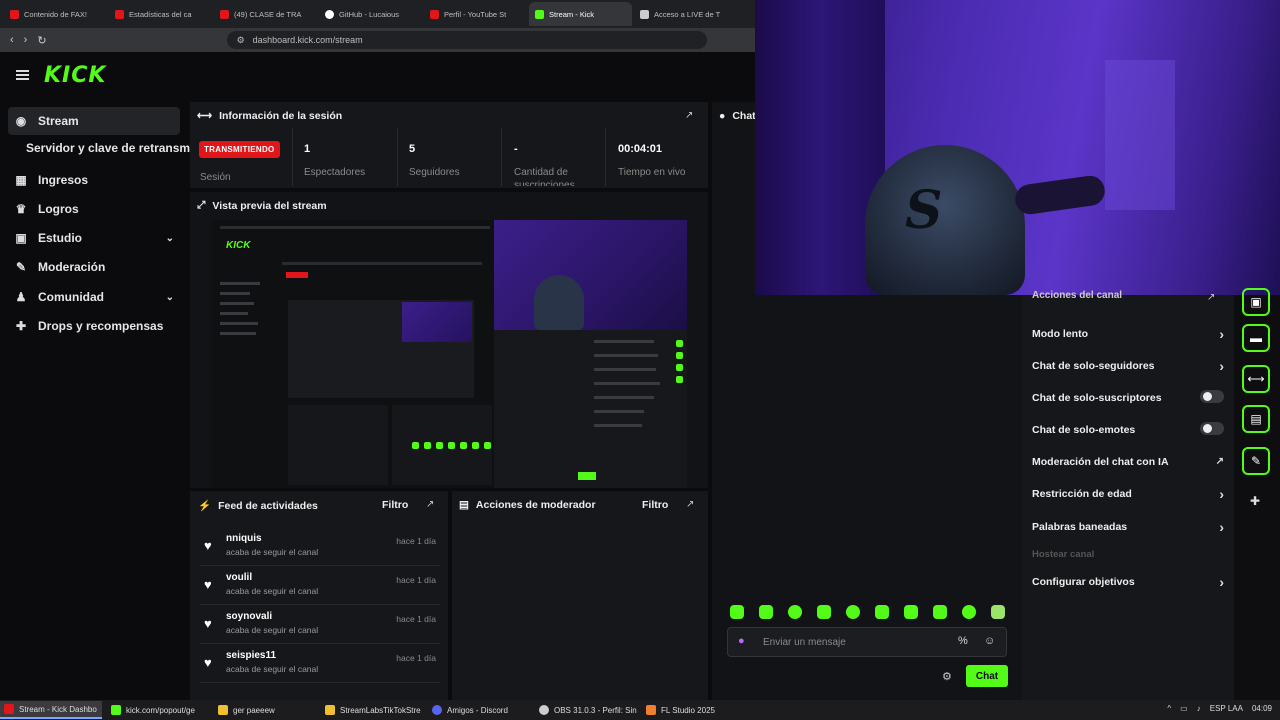  Describe the element at coordinates (94, 267) in the screenshot. I see `sidebar-item-moderacion: ✎ Moderación` at that location.